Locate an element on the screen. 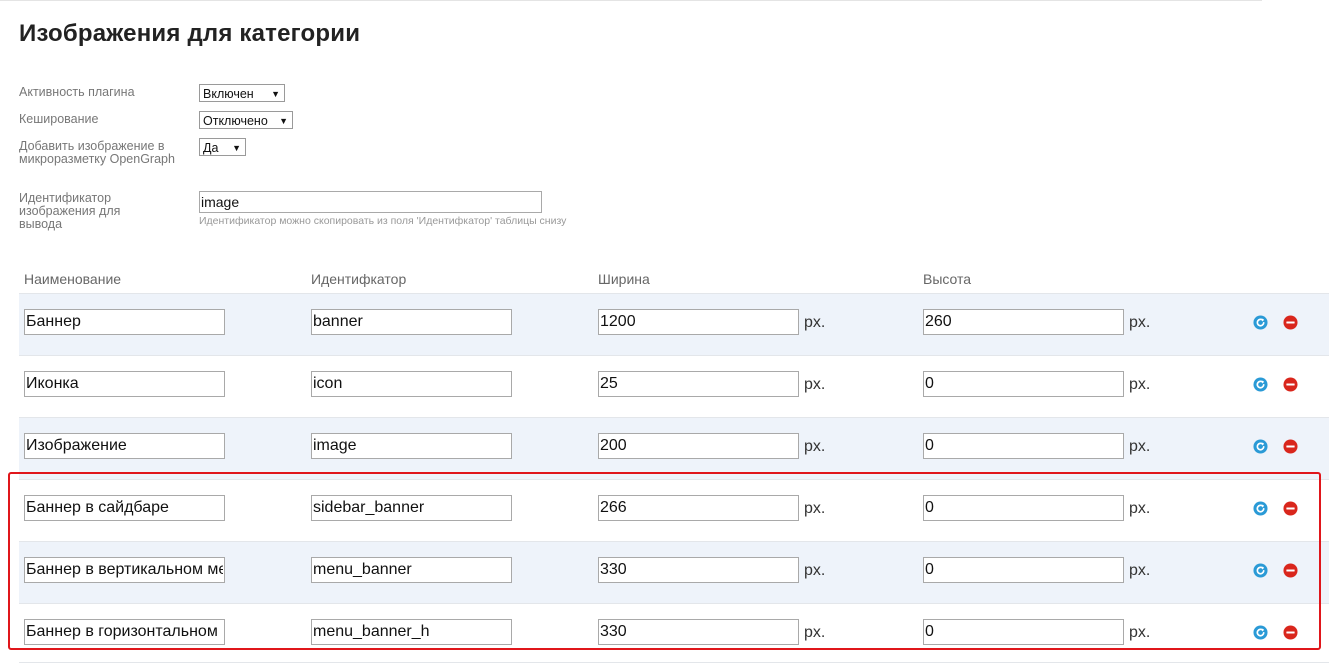  column-header-height: Высота is located at coordinates (947, 279).